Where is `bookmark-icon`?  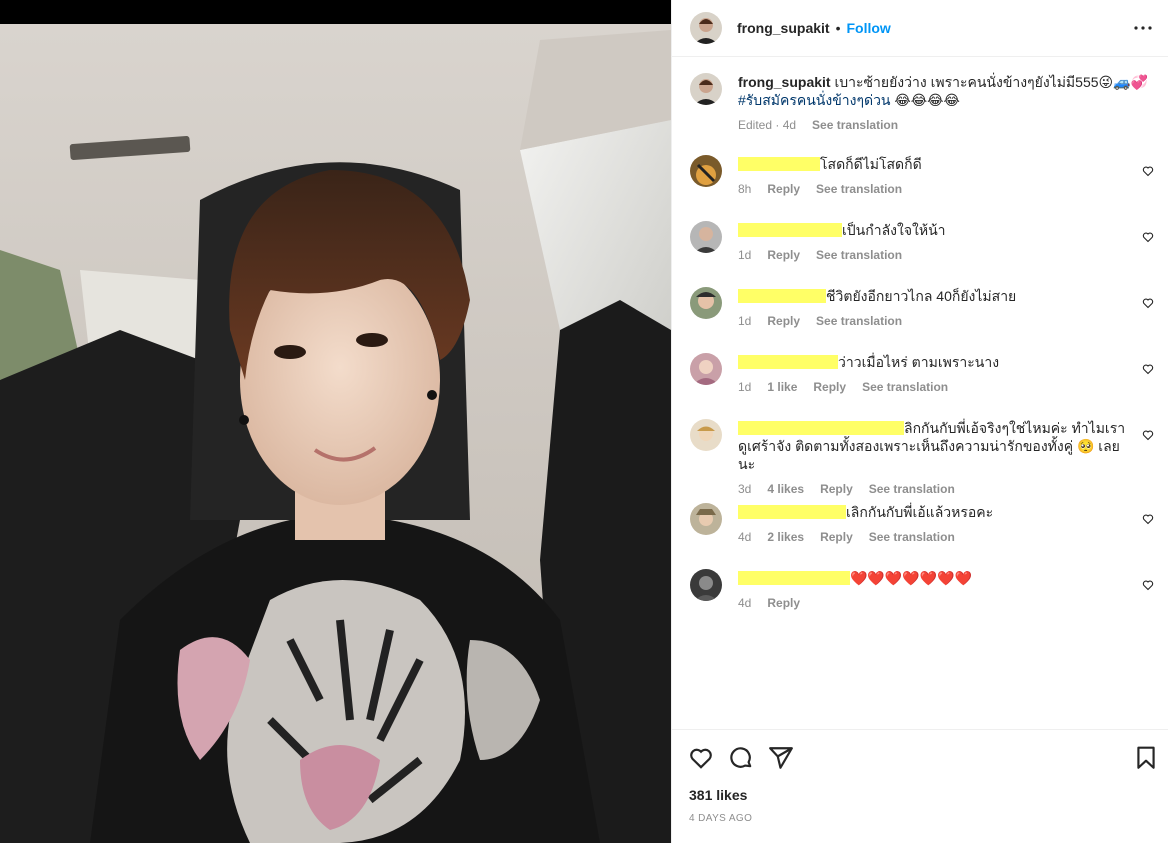
bookmark-icon is located at coordinates (1146, 758).